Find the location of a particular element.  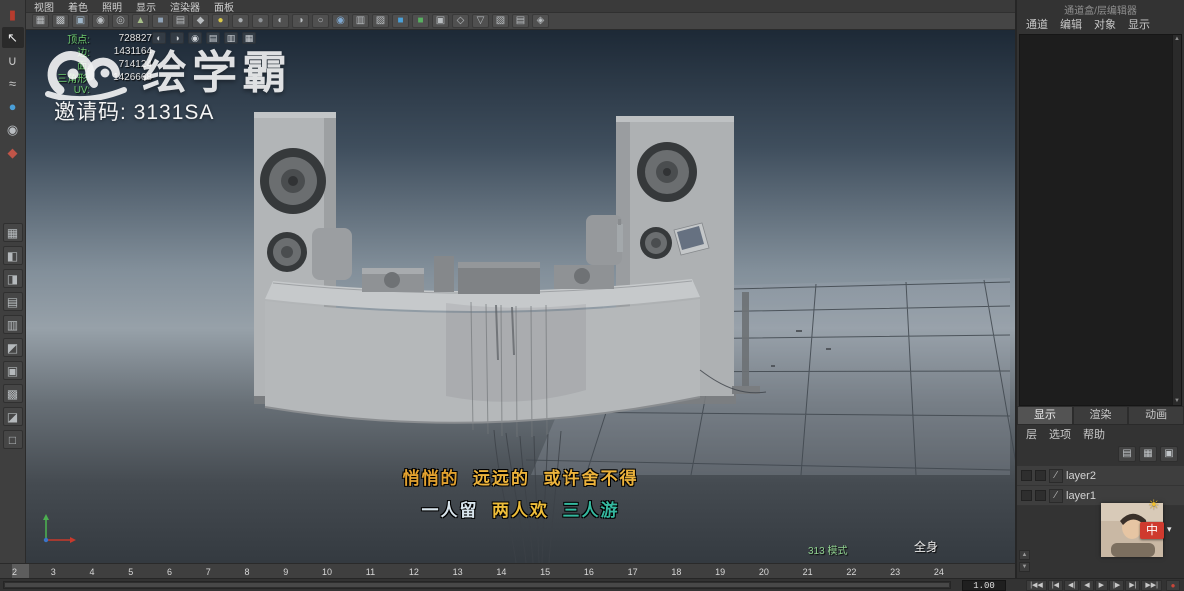

time-slider: 2 3 4 5 6 7 8 9 10 11 12 13 14 15 16 17 18 19 20 21 22 23 24 is located at coordinates (507, 570).